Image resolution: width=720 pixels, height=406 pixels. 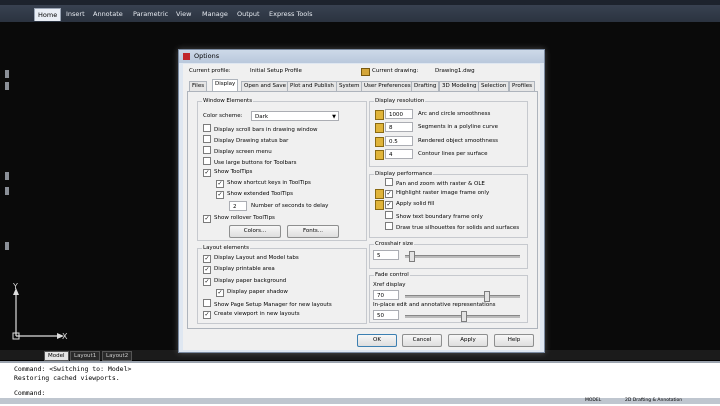 What do you see at coordinates (468, 340) in the screenshot?
I see `apply-button: Apply` at bounding box center [468, 340].